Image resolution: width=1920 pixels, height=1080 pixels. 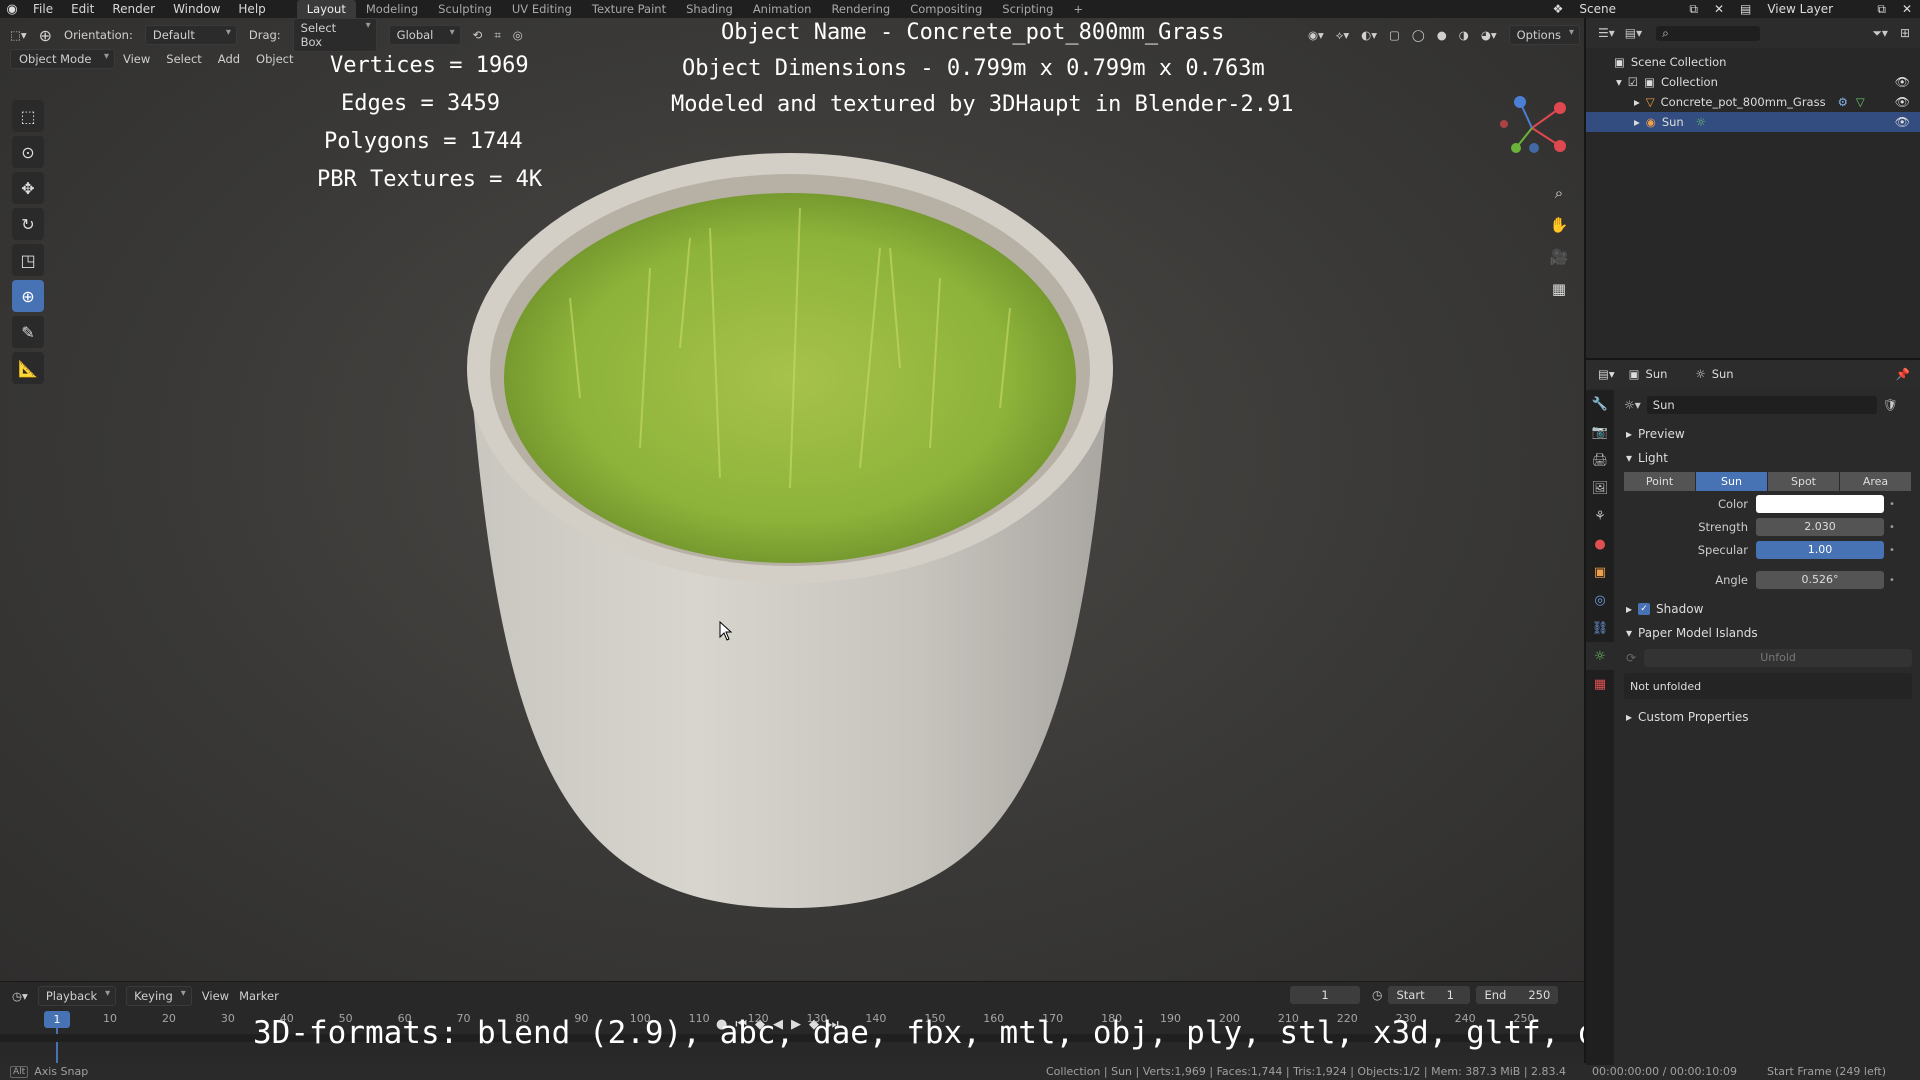 I want to click on world-tab-icon: ●, so click(x=1600, y=544).